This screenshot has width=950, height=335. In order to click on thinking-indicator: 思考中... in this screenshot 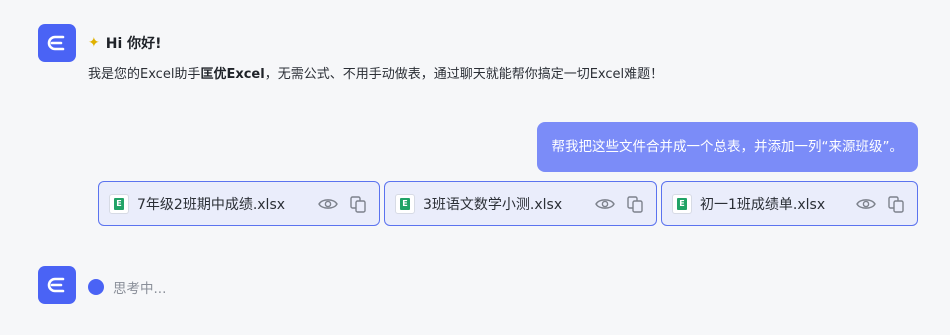, I will do `click(127, 287)`.